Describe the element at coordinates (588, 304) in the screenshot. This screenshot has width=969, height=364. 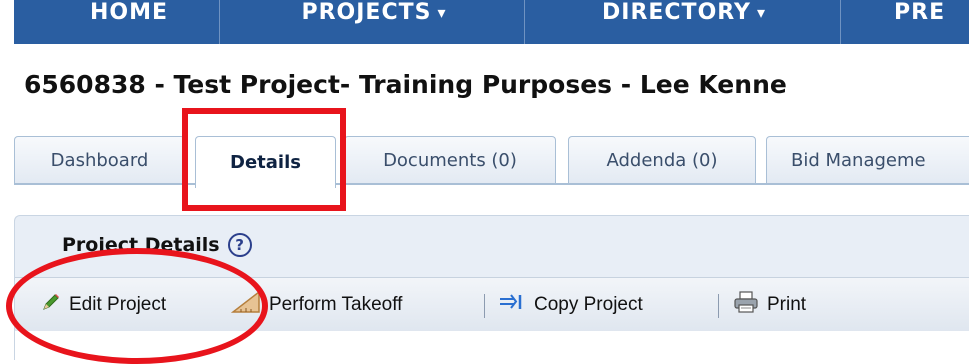
I see `copy-project-label: Copy Project` at that location.